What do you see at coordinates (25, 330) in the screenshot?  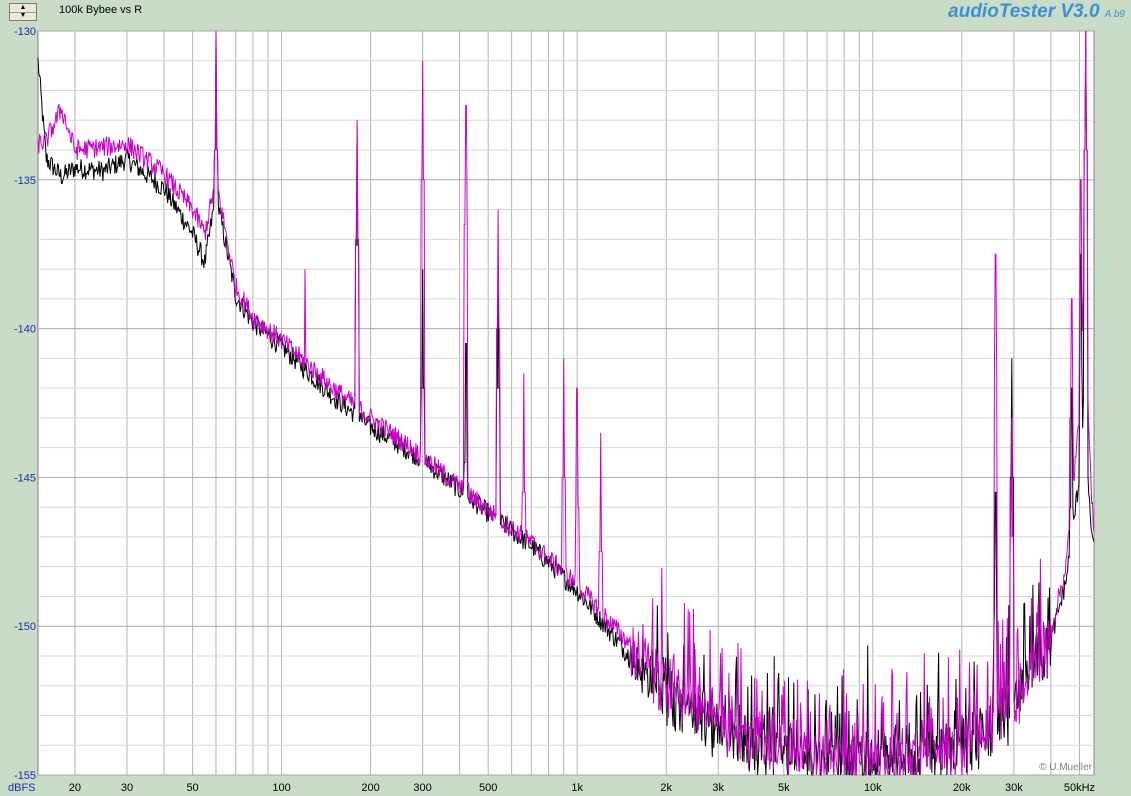 I see `y-tick-label: -140` at bounding box center [25, 330].